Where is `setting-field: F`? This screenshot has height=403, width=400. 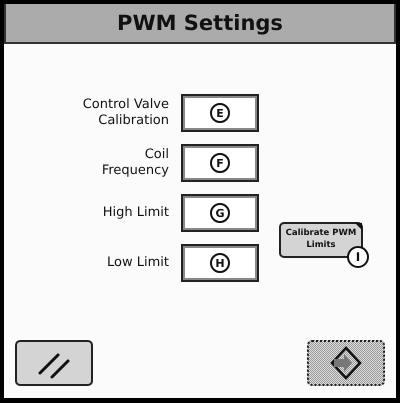
setting-field: F is located at coordinates (220, 163).